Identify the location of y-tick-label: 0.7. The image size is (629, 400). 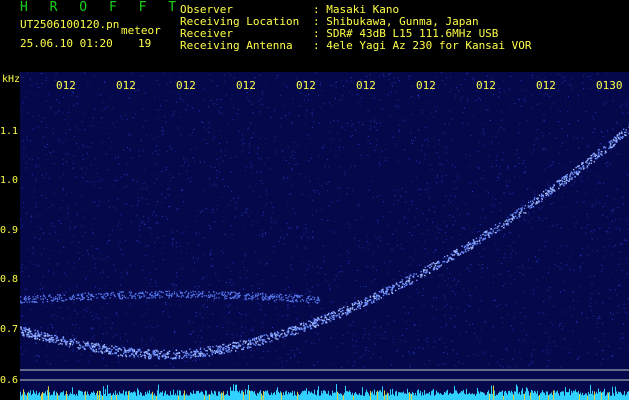
(9, 329).